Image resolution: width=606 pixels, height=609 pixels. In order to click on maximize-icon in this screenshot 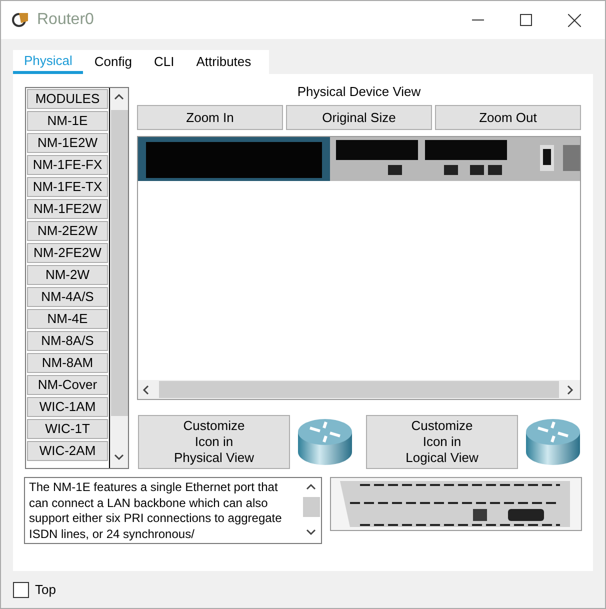, I will do `click(526, 20)`.